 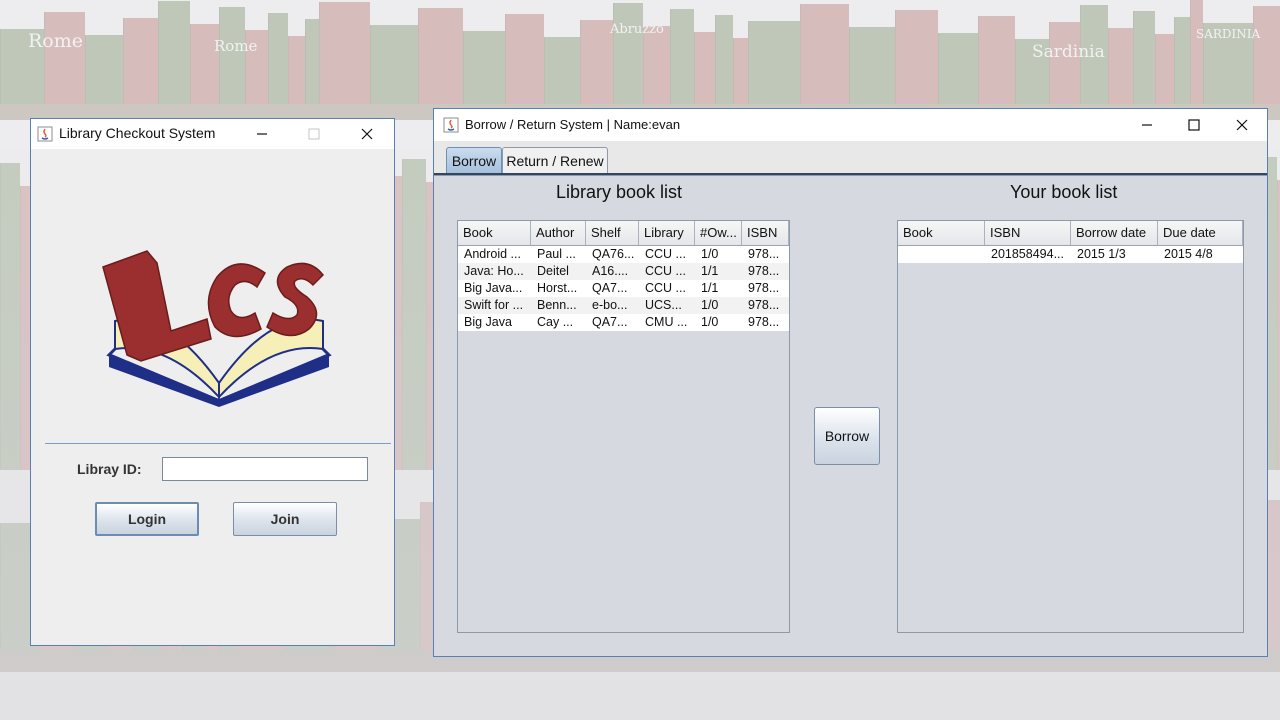 What do you see at coordinates (147, 519) in the screenshot?
I see `login-button: Login` at bounding box center [147, 519].